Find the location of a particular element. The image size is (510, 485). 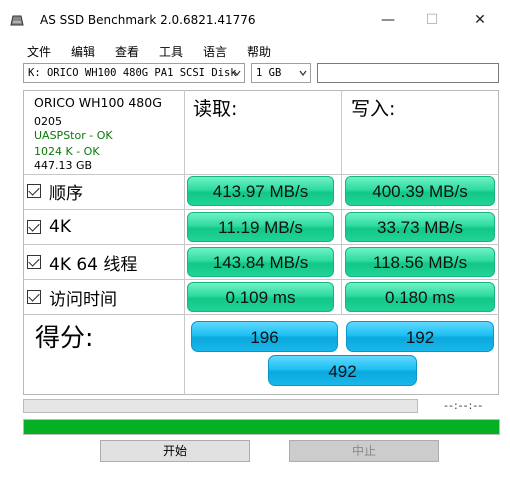

write-score: 192 is located at coordinates (420, 336).